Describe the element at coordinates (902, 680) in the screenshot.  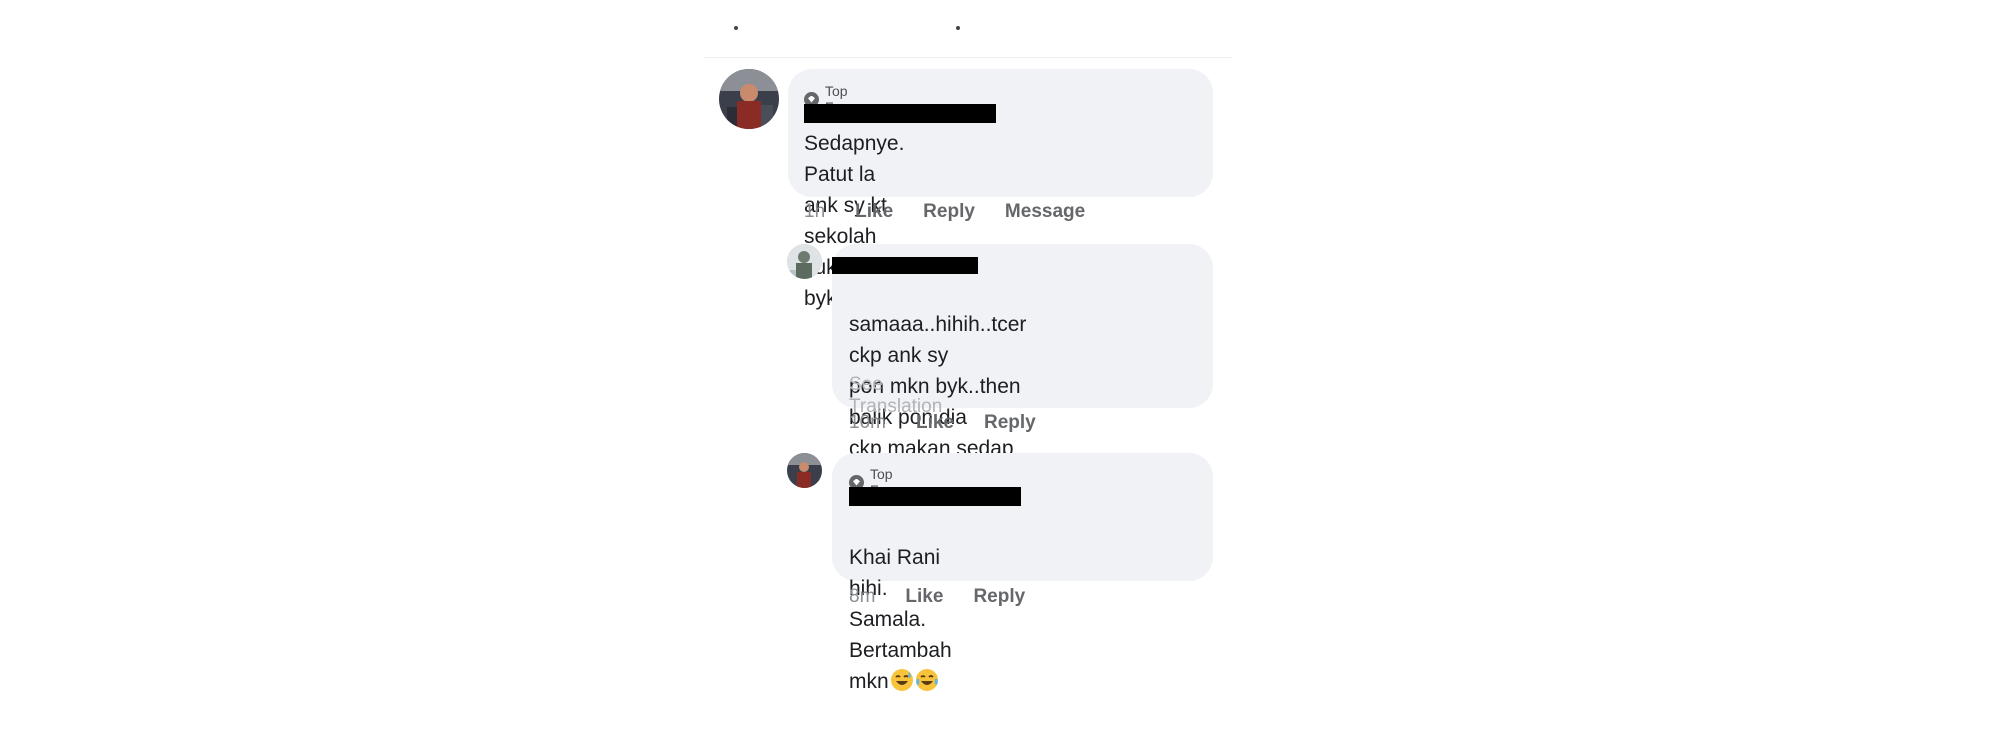
I see `grinning-sweat-emoji` at that location.